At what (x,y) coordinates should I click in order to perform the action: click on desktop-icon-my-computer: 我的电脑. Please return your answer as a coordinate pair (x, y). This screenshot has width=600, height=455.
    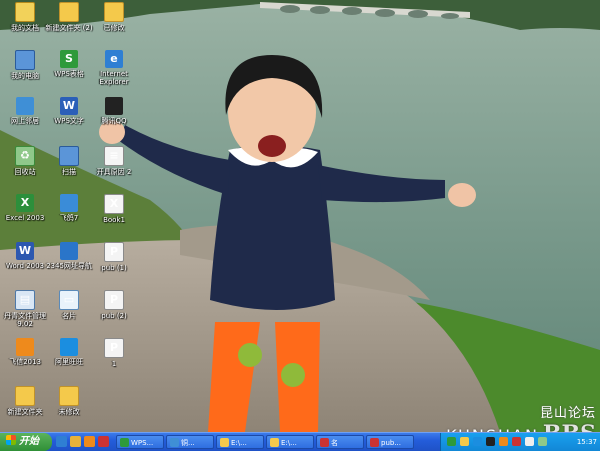
    Looking at the image, I should click on (25, 65).